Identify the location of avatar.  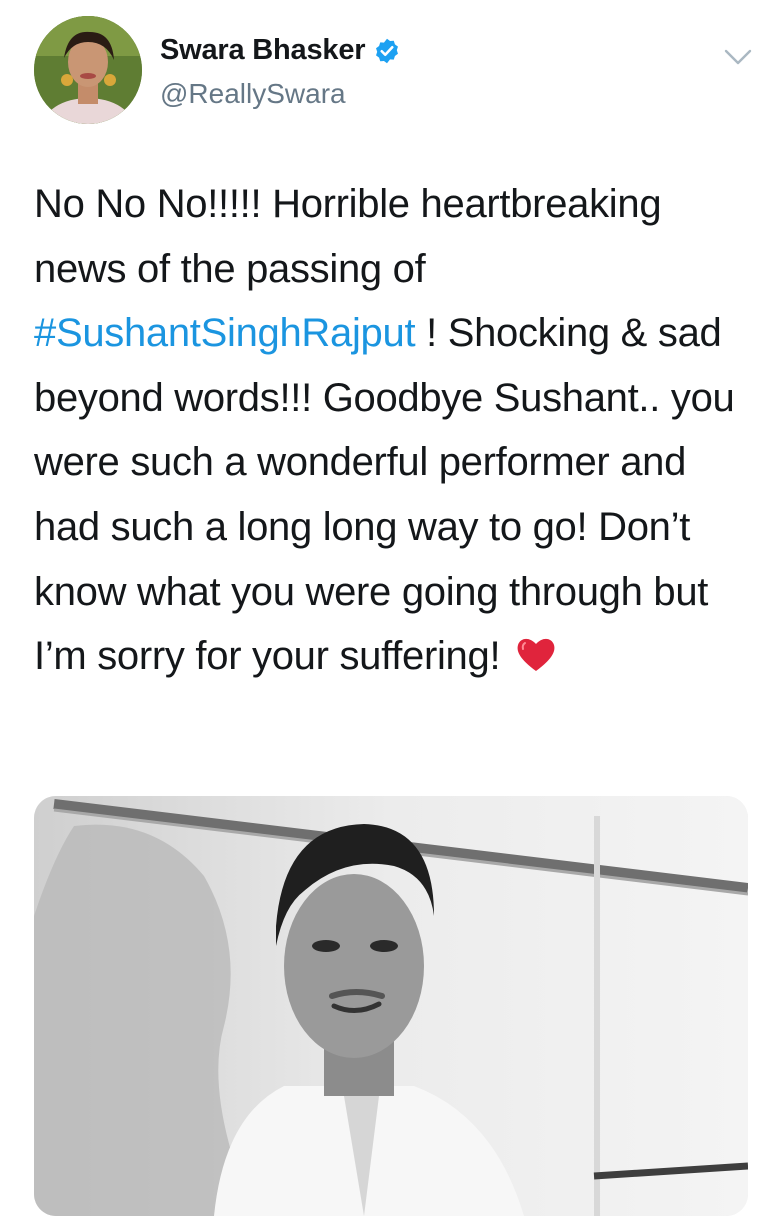
(88, 70).